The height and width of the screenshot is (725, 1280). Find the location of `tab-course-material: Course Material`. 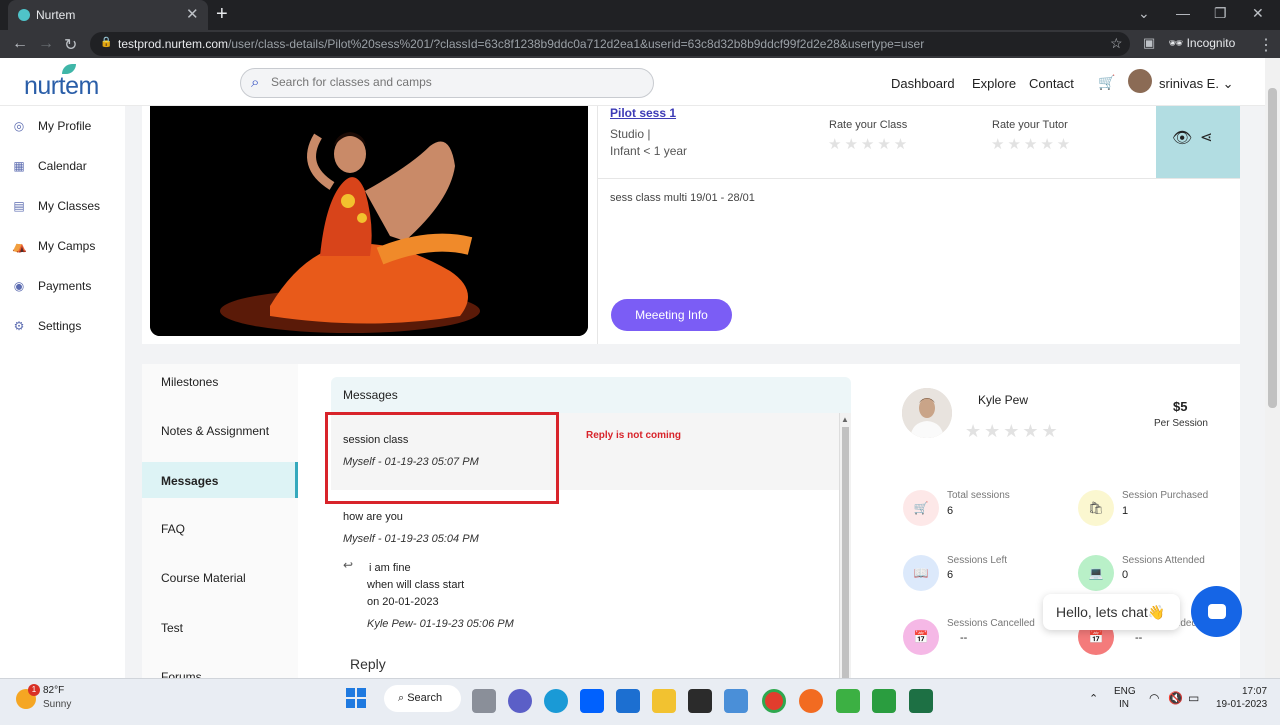

tab-course-material: Course Material is located at coordinates (203, 578).